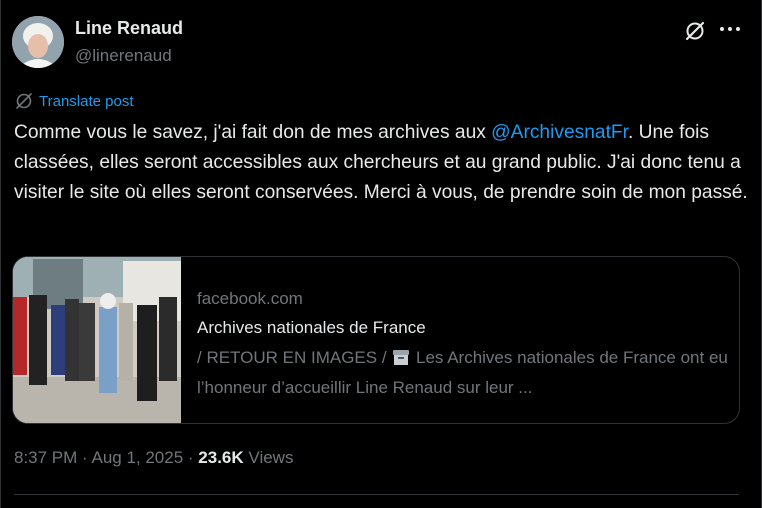 This screenshot has height=508, width=762. I want to click on avatar, so click(38, 42).